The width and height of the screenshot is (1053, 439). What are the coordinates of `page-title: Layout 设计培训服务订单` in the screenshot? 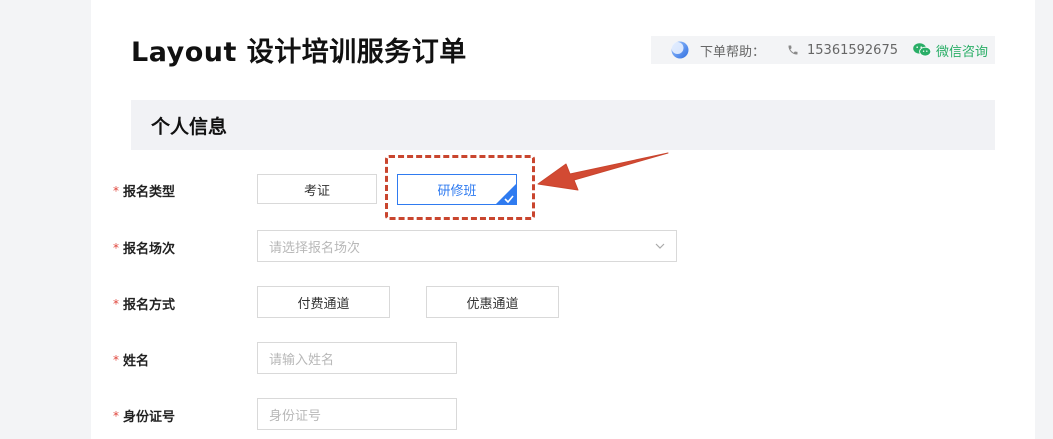 It's located at (299, 52).